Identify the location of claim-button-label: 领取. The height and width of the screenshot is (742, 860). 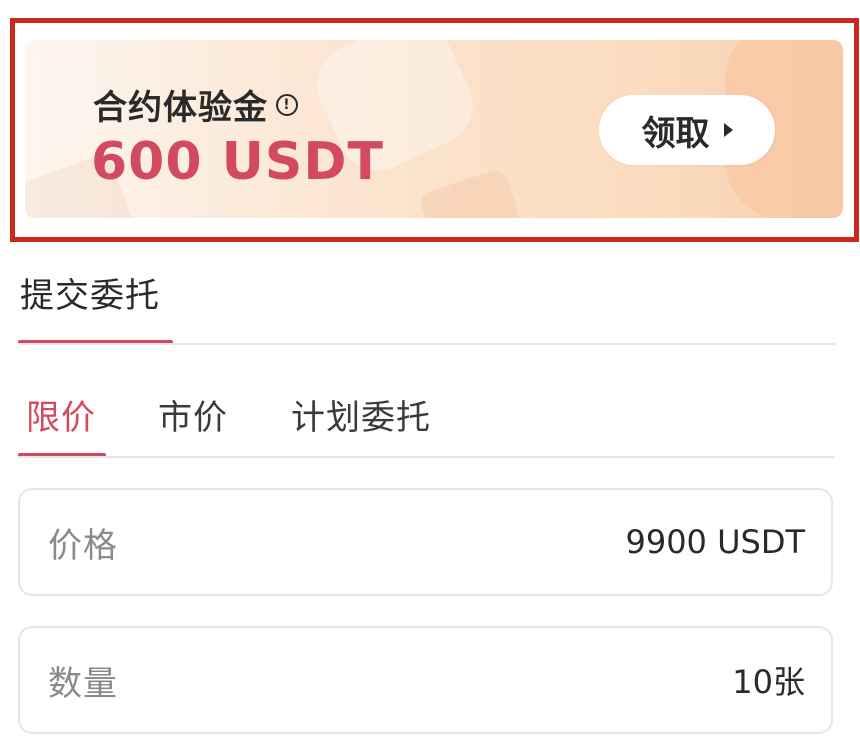
(675, 133).